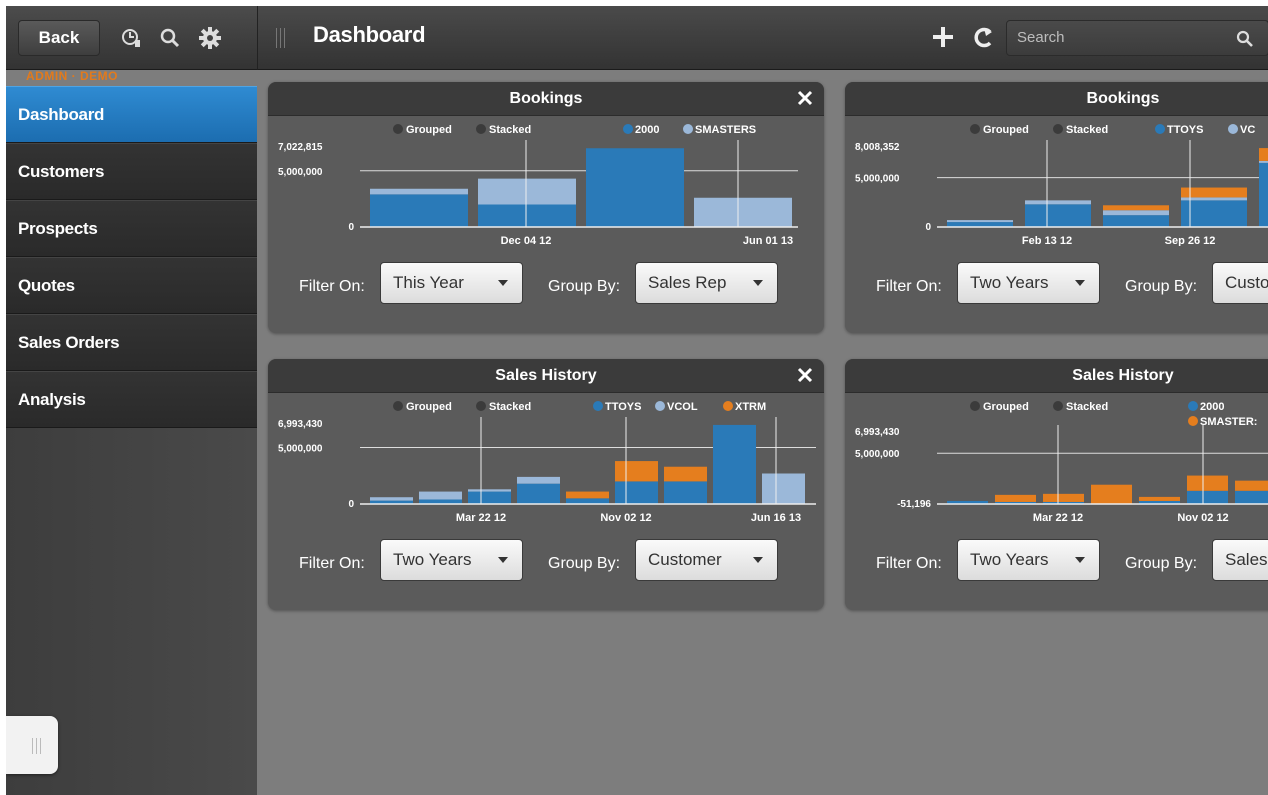 Image resolution: width=1268 pixels, height=795 pixels. I want to click on ytick-label: 7,022,815, so click(300, 147).